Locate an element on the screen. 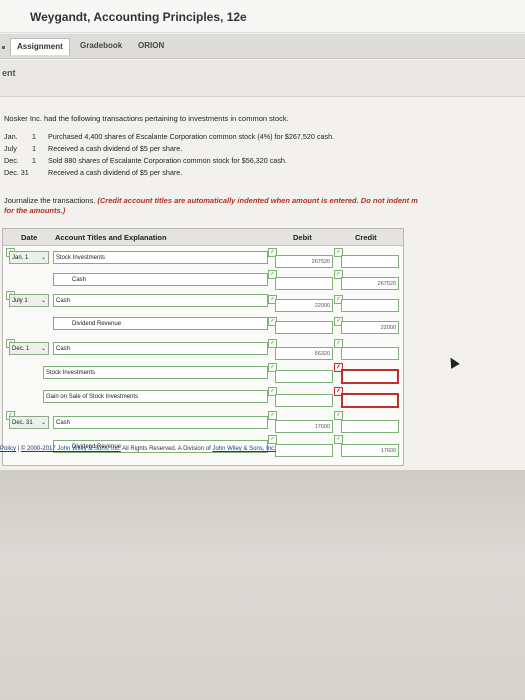  debit-input: 56320 is located at coordinates (304, 353).